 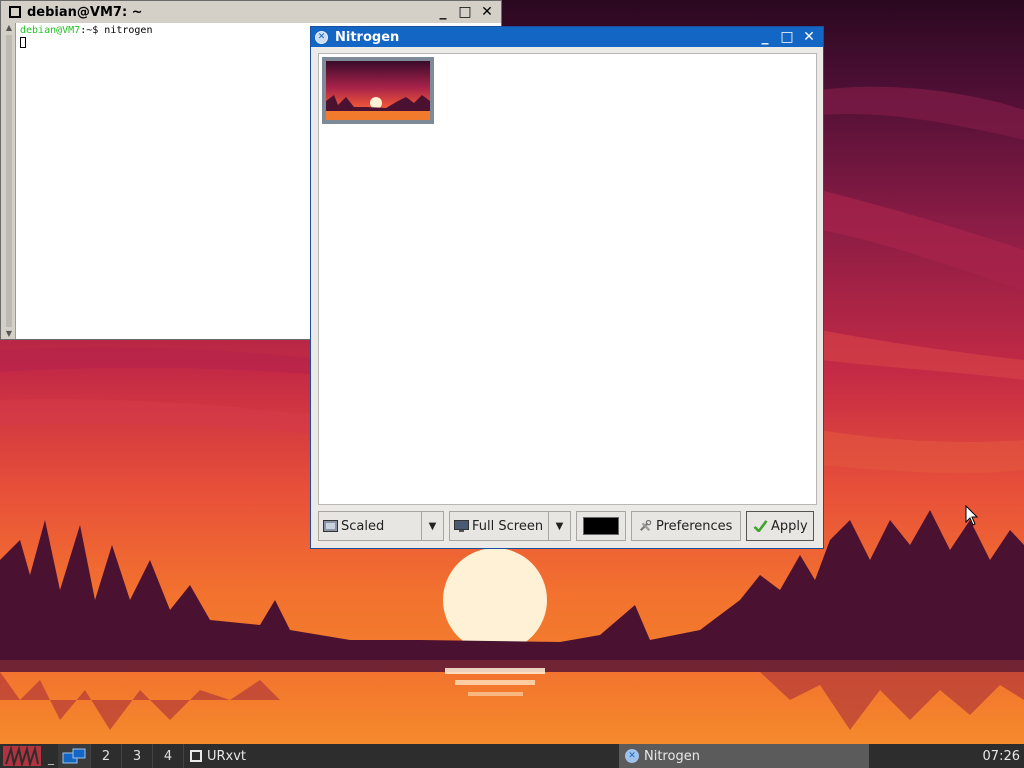 I want to click on pager-icon, so click(x=74, y=756).